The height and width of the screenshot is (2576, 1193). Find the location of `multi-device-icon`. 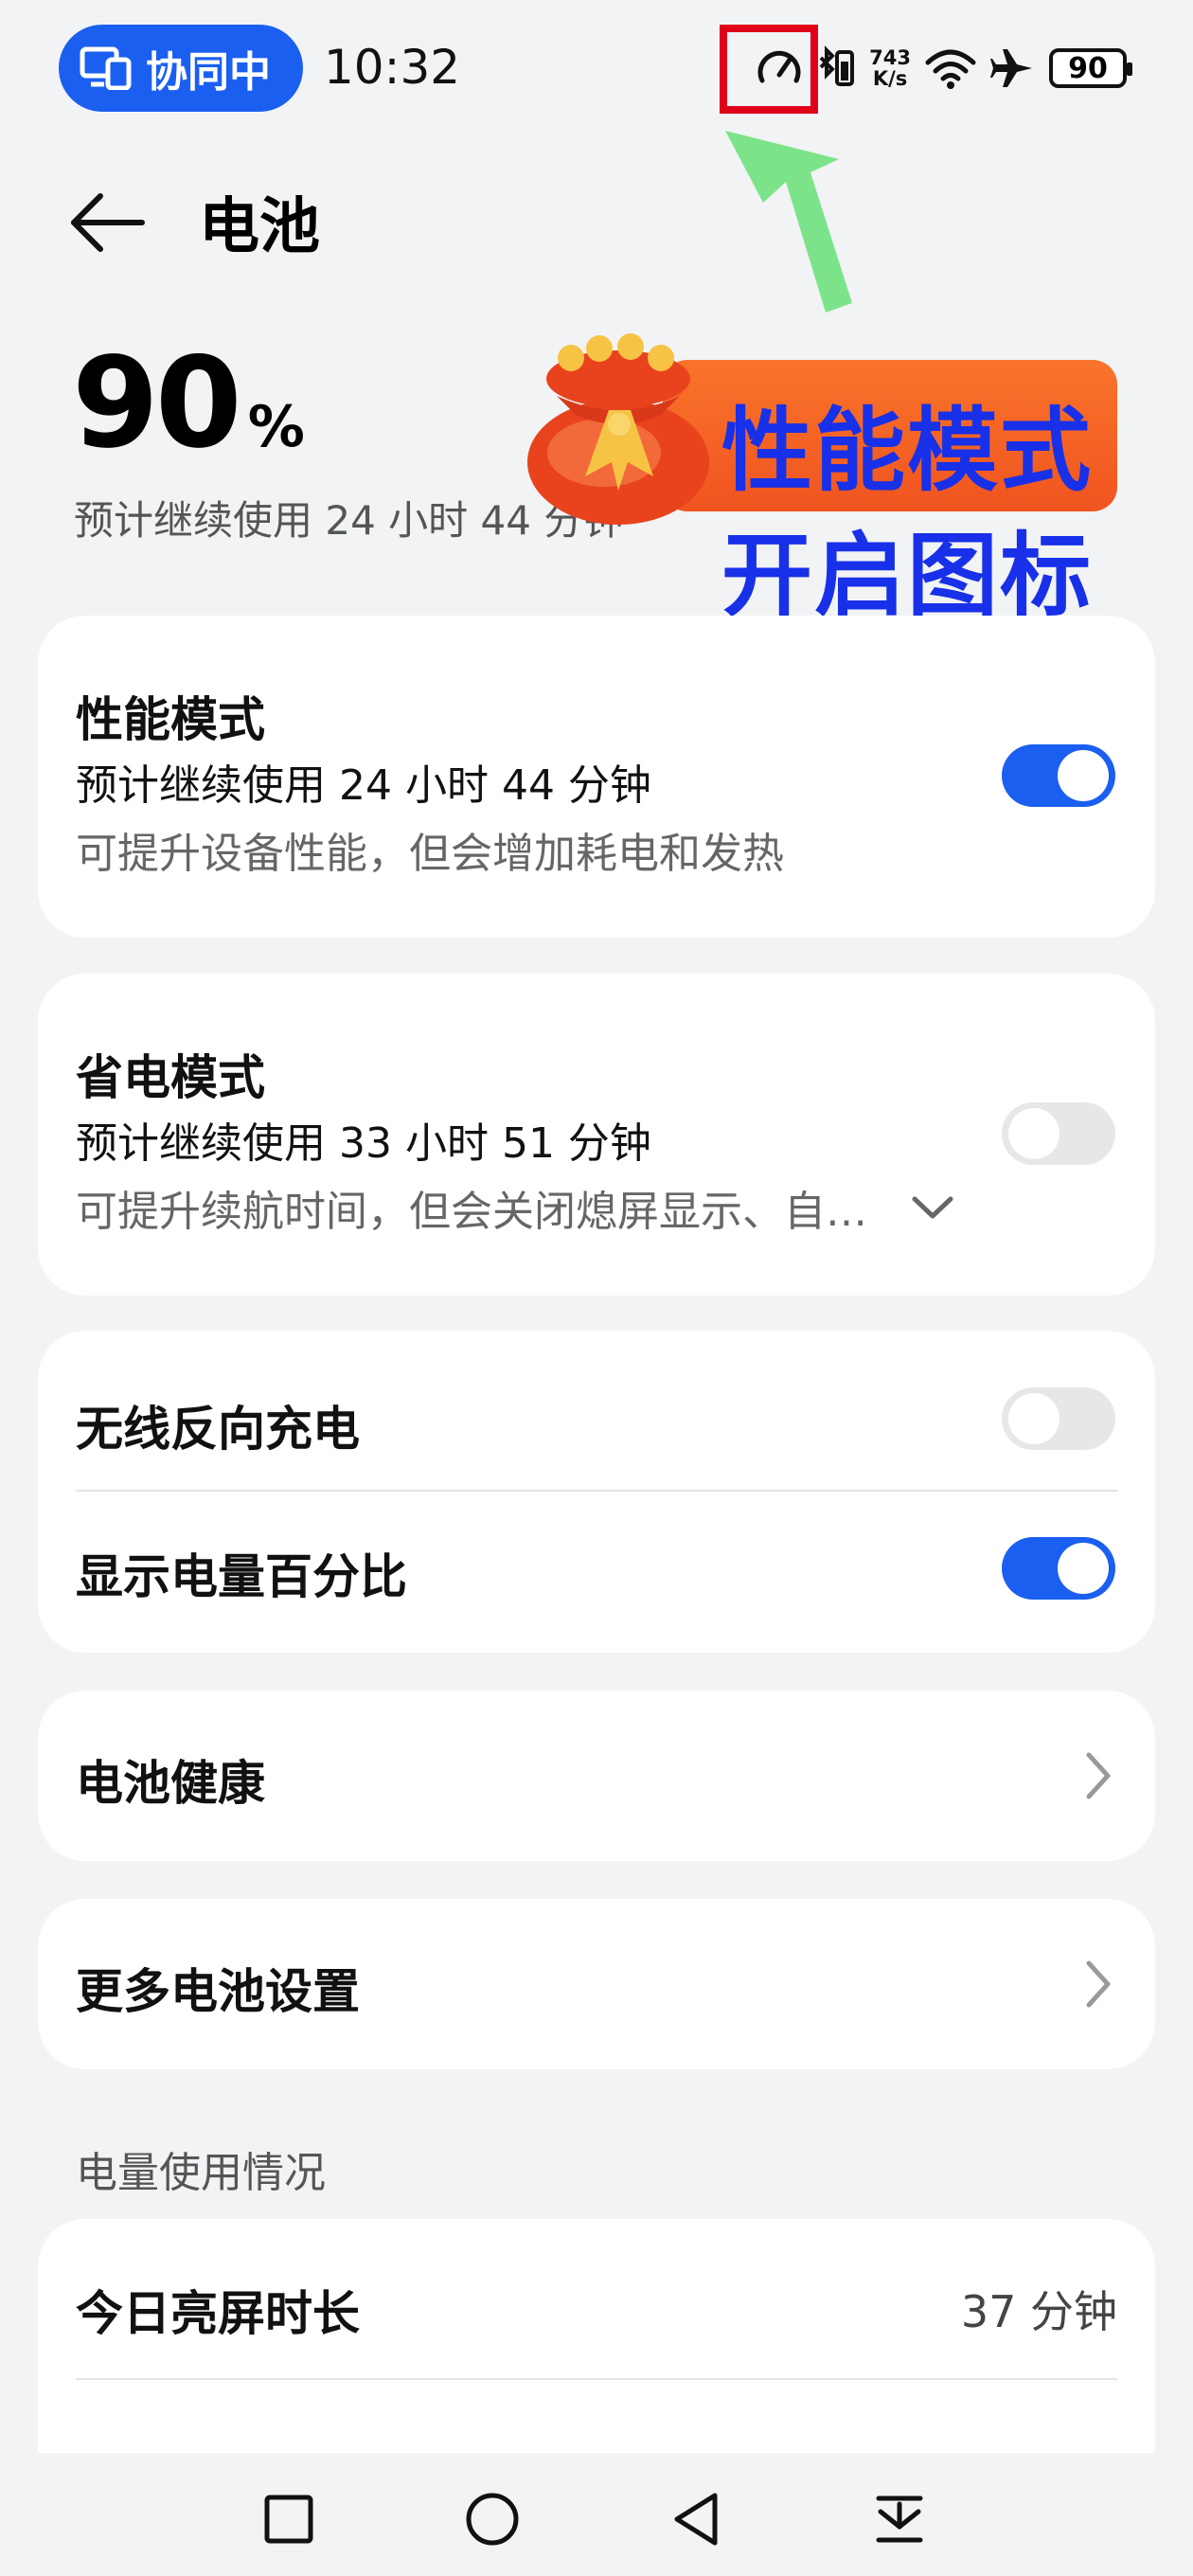

multi-device-icon is located at coordinates (106, 68).